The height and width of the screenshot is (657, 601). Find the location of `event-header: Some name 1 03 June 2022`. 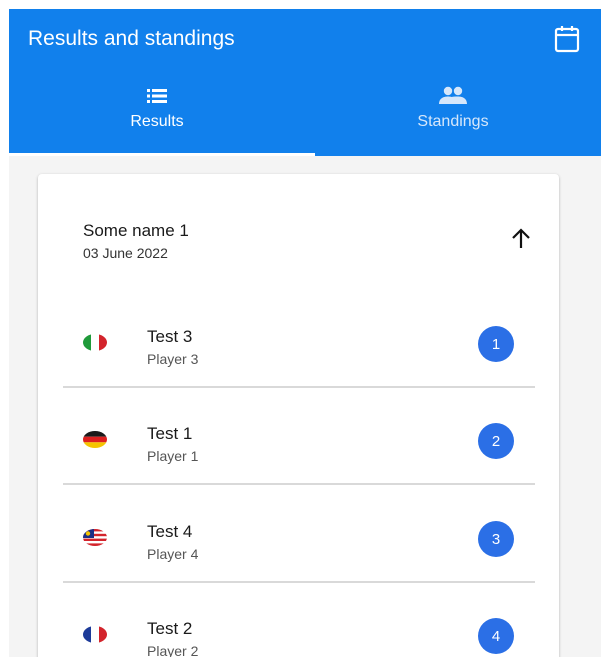

event-header: Some name 1 03 June 2022 is located at coordinates (298, 229).